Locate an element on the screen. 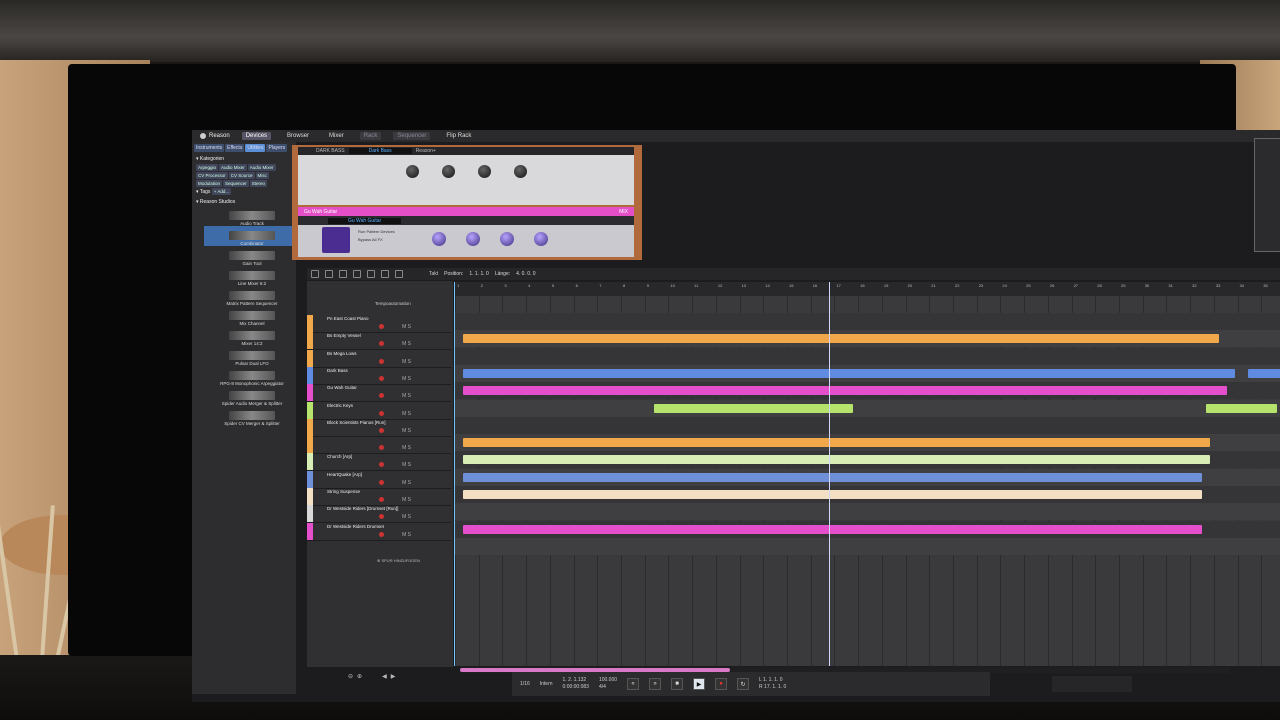  track-name: Bs Mega Lows is located at coordinates (342, 353).